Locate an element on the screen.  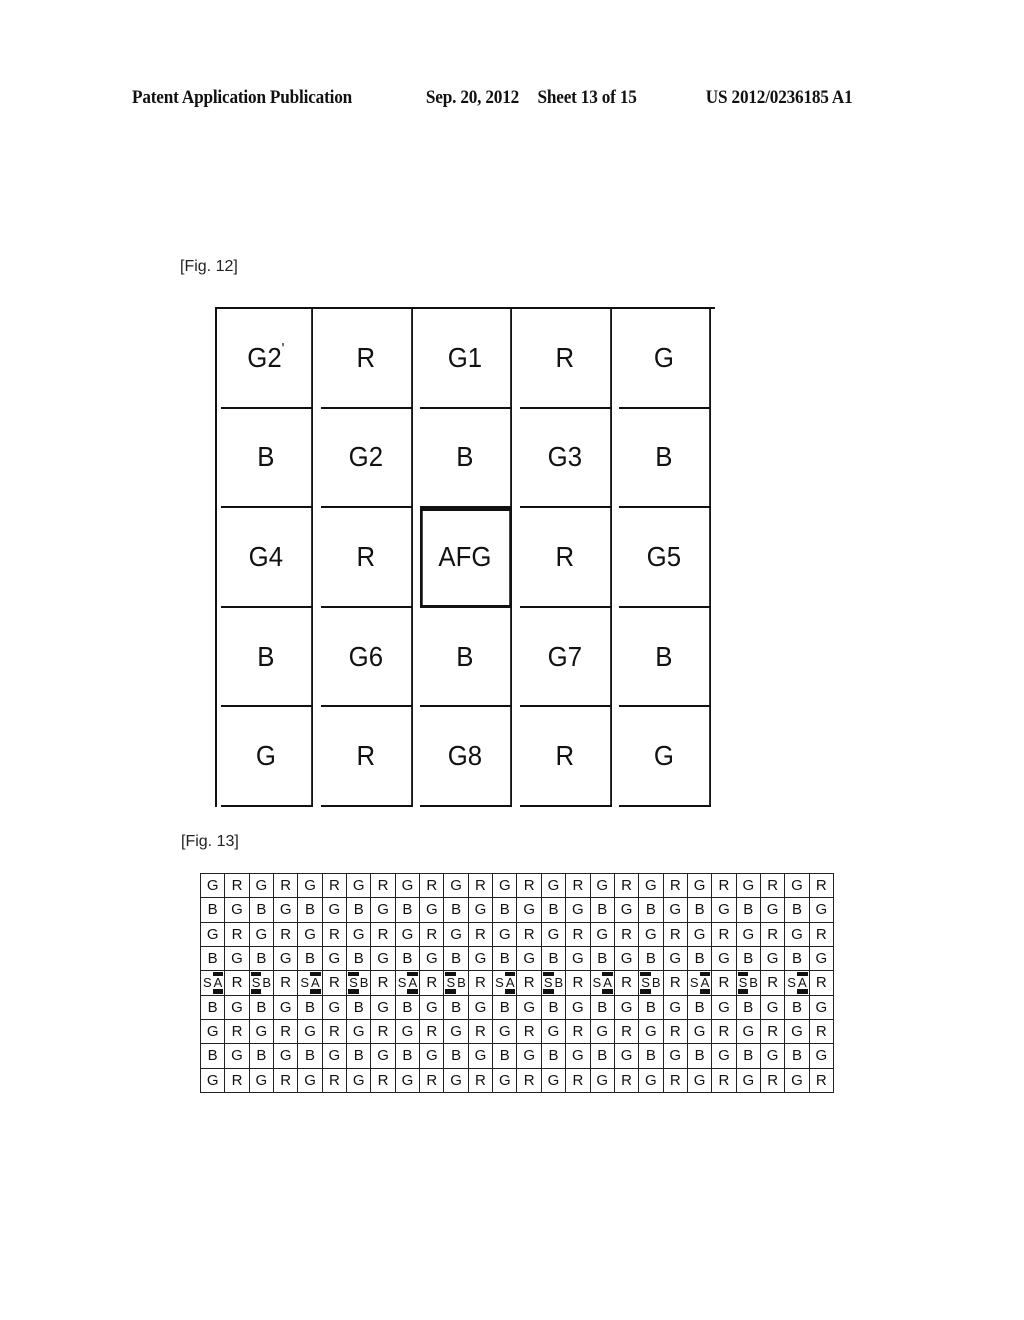
shielded-subpixel: A is located at coordinates (315, 983).